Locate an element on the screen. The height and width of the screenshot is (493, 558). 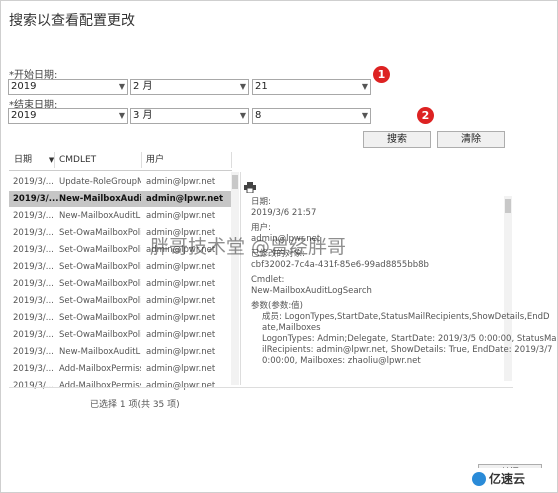
search-button: 搜索 is located at coordinates (397, 139).